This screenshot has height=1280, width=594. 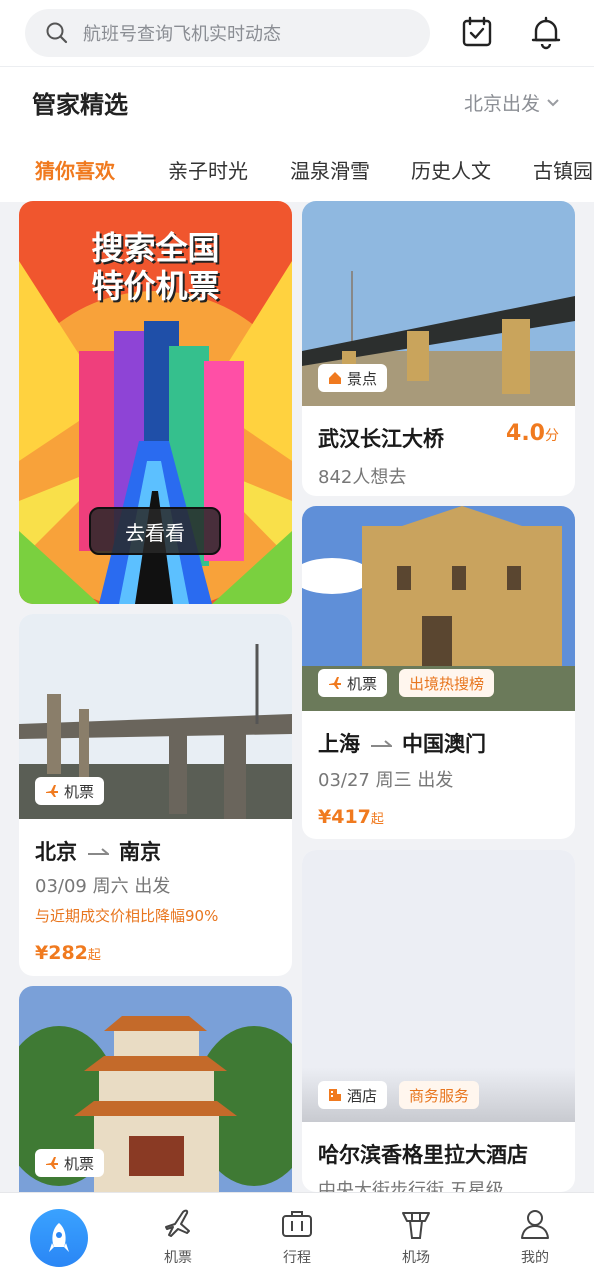 What do you see at coordinates (155, 531) in the screenshot?
I see `go-see-button: 去看看` at bounding box center [155, 531].